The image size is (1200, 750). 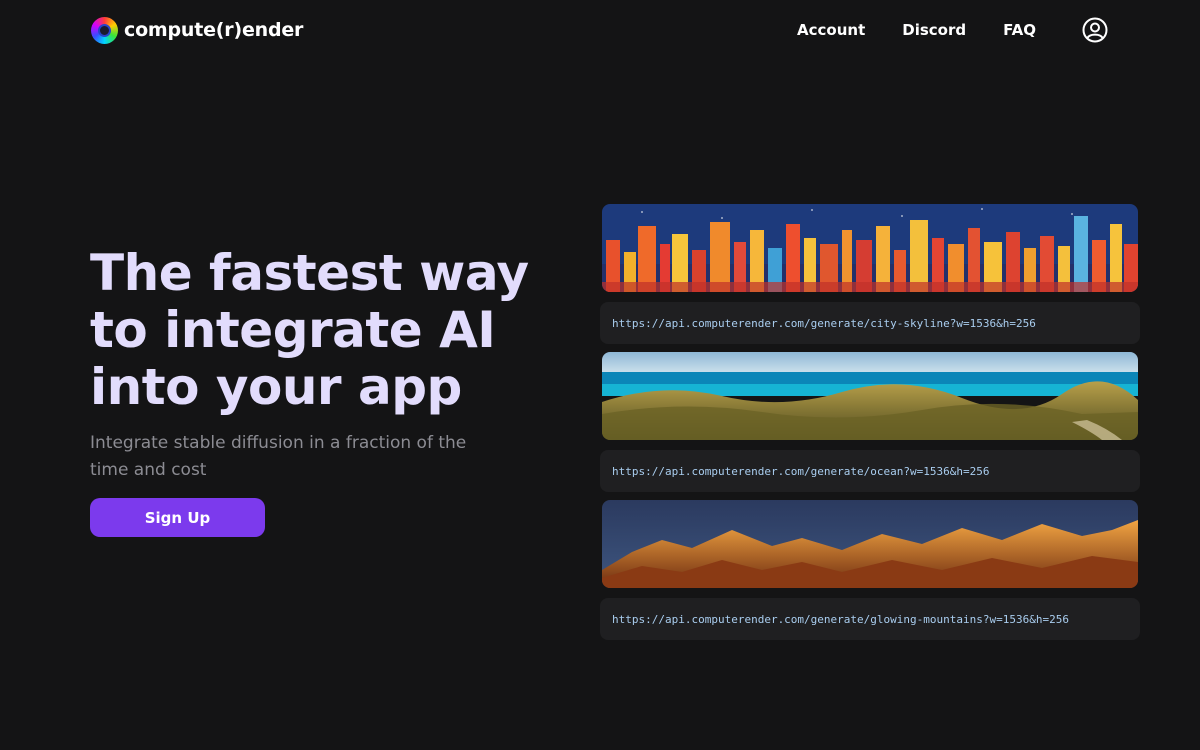 I want to click on brand-home-link: compute(r)ender, so click(x=197, y=30).